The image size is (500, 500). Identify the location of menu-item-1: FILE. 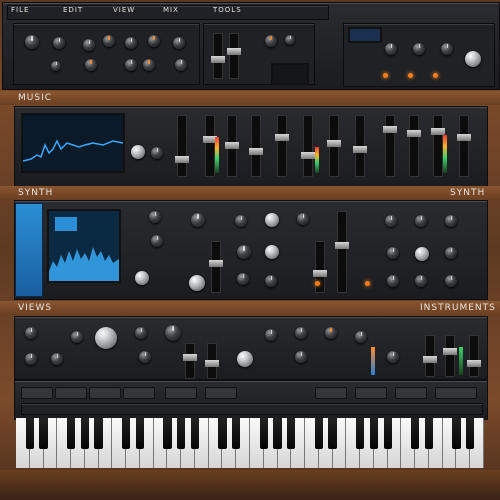
(20, 10).